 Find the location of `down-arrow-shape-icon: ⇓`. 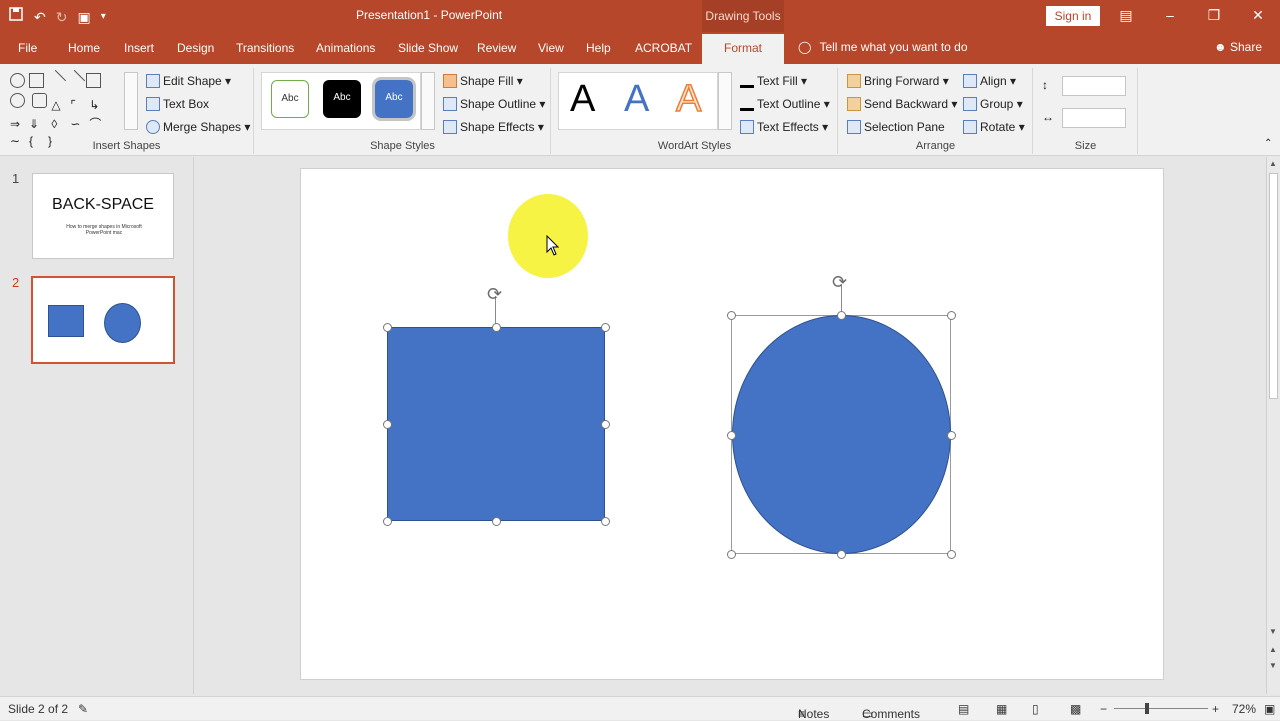

down-arrow-shape-icon: ⇓ is located at coordinates (36, 124).